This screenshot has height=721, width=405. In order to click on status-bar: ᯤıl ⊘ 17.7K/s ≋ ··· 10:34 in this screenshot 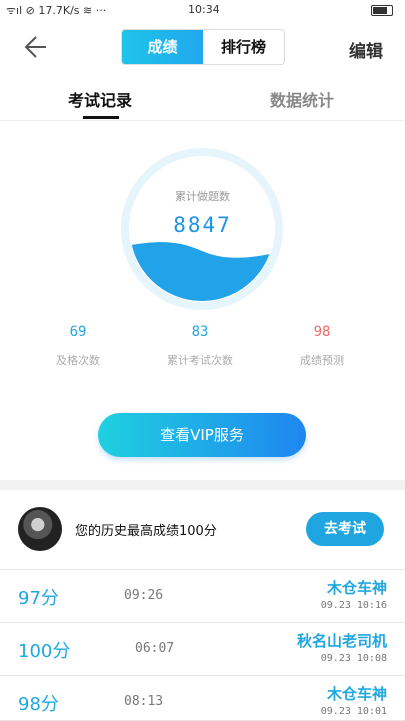, I will do `click(202, 10)`.